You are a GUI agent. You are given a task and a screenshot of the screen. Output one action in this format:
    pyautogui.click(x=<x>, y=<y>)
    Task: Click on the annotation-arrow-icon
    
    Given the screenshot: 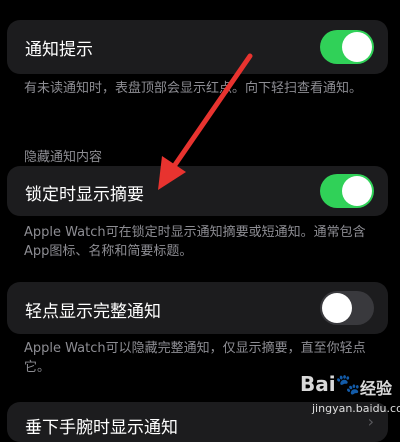 What is the action you would take?
    pyautogui.click(x=205, y=121)
    